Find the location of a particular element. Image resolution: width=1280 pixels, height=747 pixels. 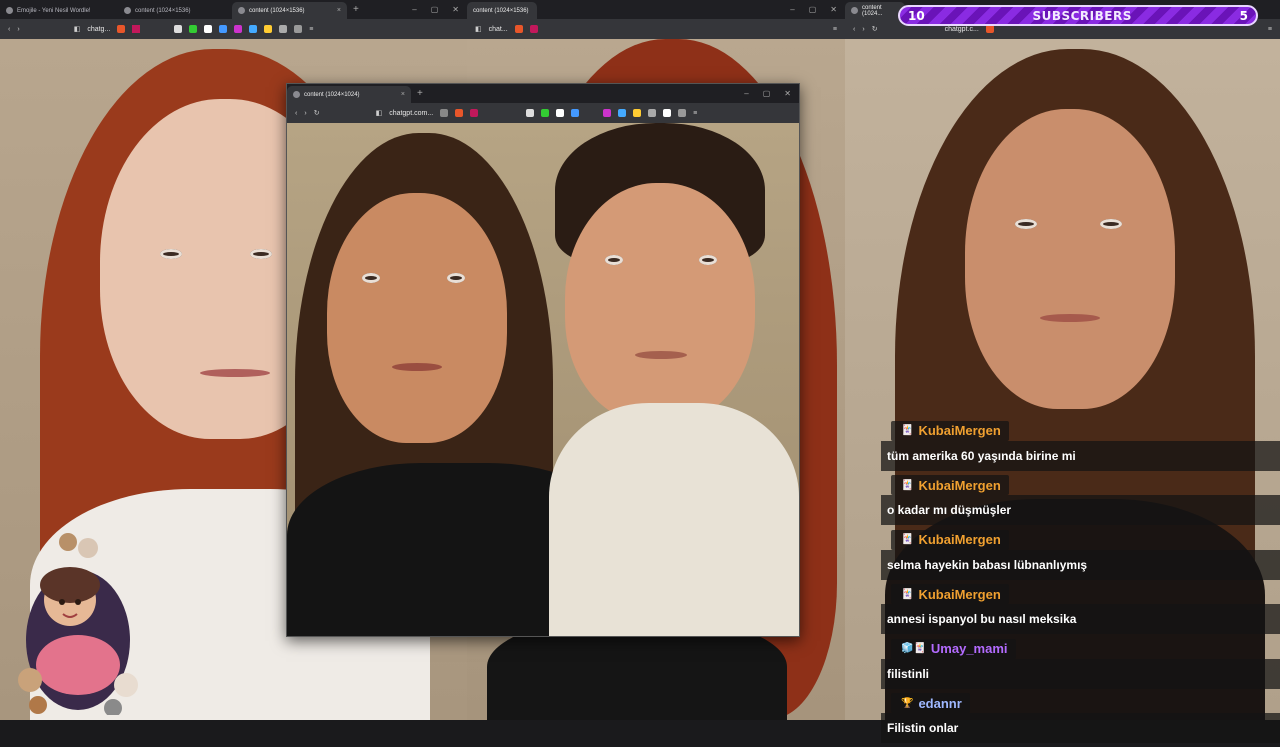

chat-text: Filistin onlar is located at coordinates (1080, 728).